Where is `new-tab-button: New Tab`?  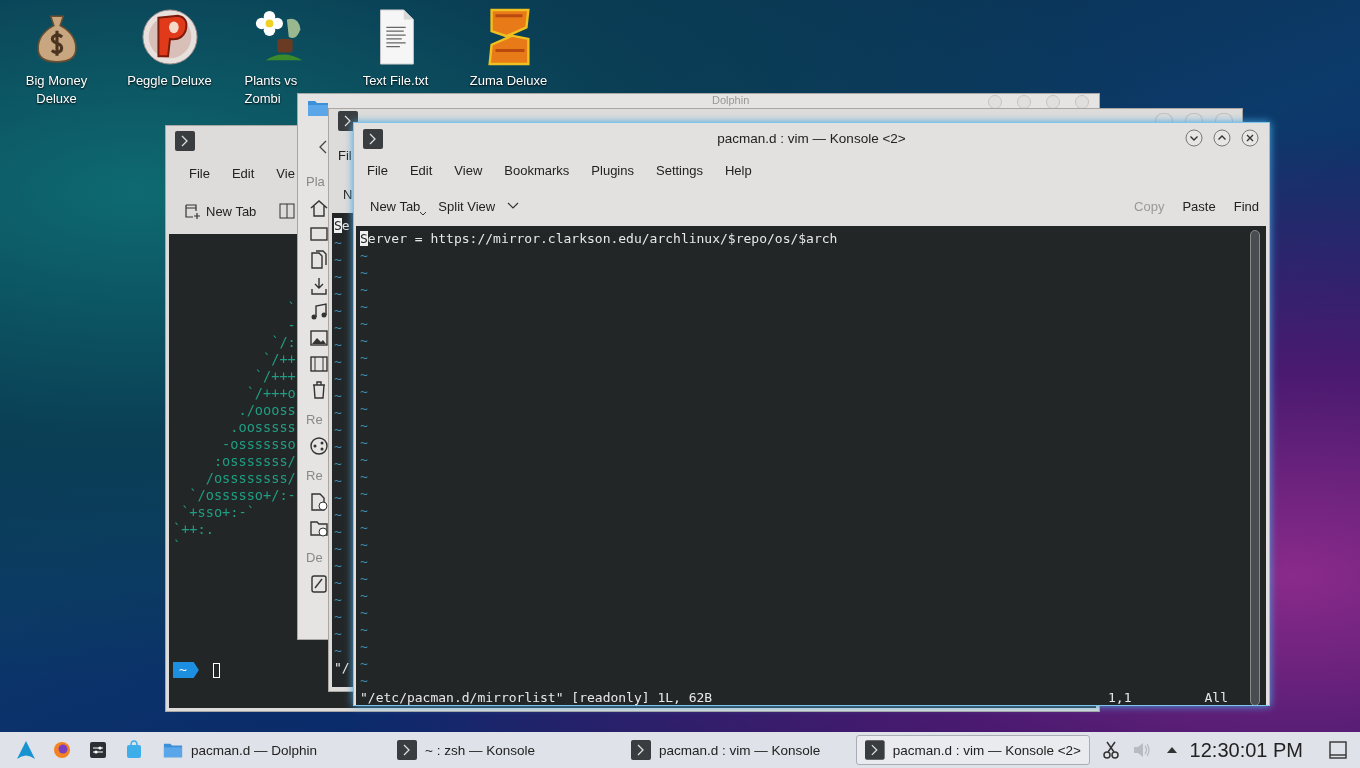
new-tab-button: New Tab is located at coordinates (220, 211).